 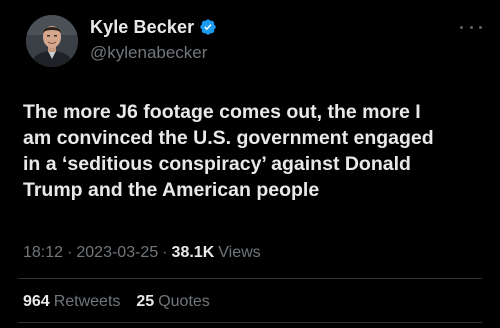 What do you see at coordinates (239, 252) in the screenshot?
I see `views-label: Views` at bounding box center [239, 252].